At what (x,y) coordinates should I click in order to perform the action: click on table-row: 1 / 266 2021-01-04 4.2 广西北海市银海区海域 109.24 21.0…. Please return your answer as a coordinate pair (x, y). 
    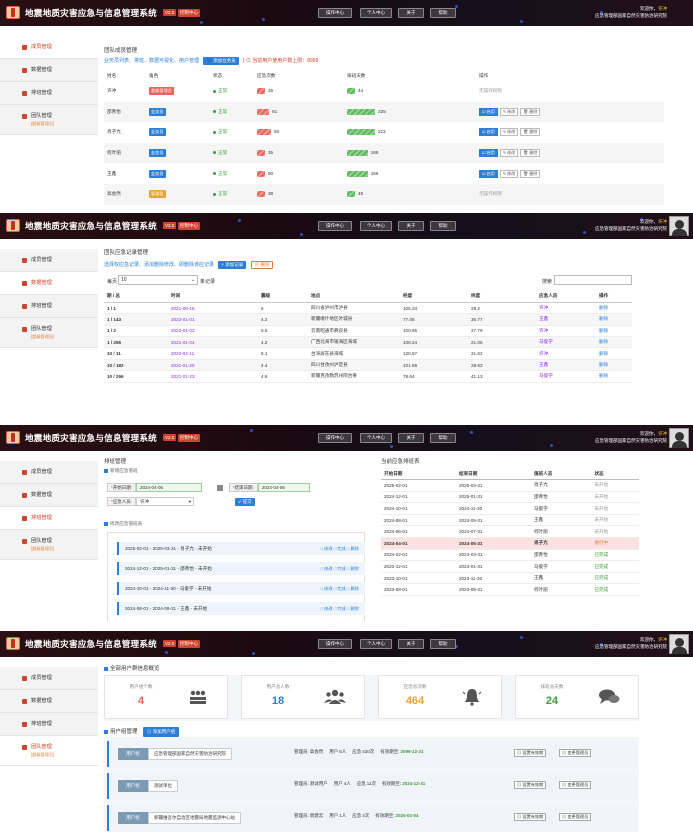
    Looking at the image, I should click on (368, 342).